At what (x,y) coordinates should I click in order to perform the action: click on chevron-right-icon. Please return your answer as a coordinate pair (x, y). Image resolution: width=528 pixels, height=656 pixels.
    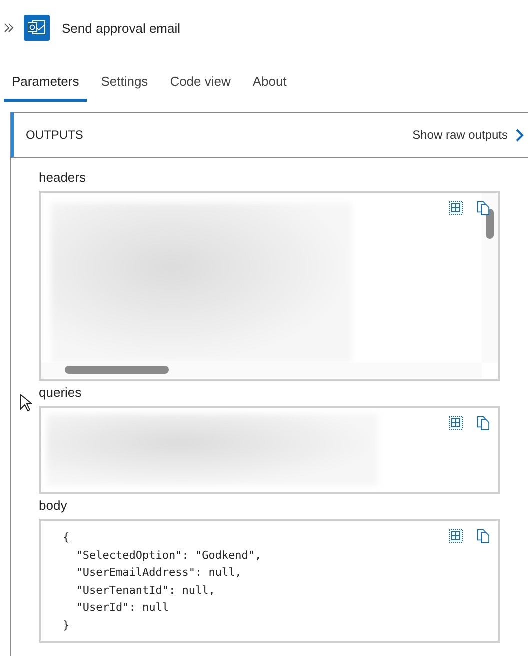
    Looking at the image, I should click on (520, 135).